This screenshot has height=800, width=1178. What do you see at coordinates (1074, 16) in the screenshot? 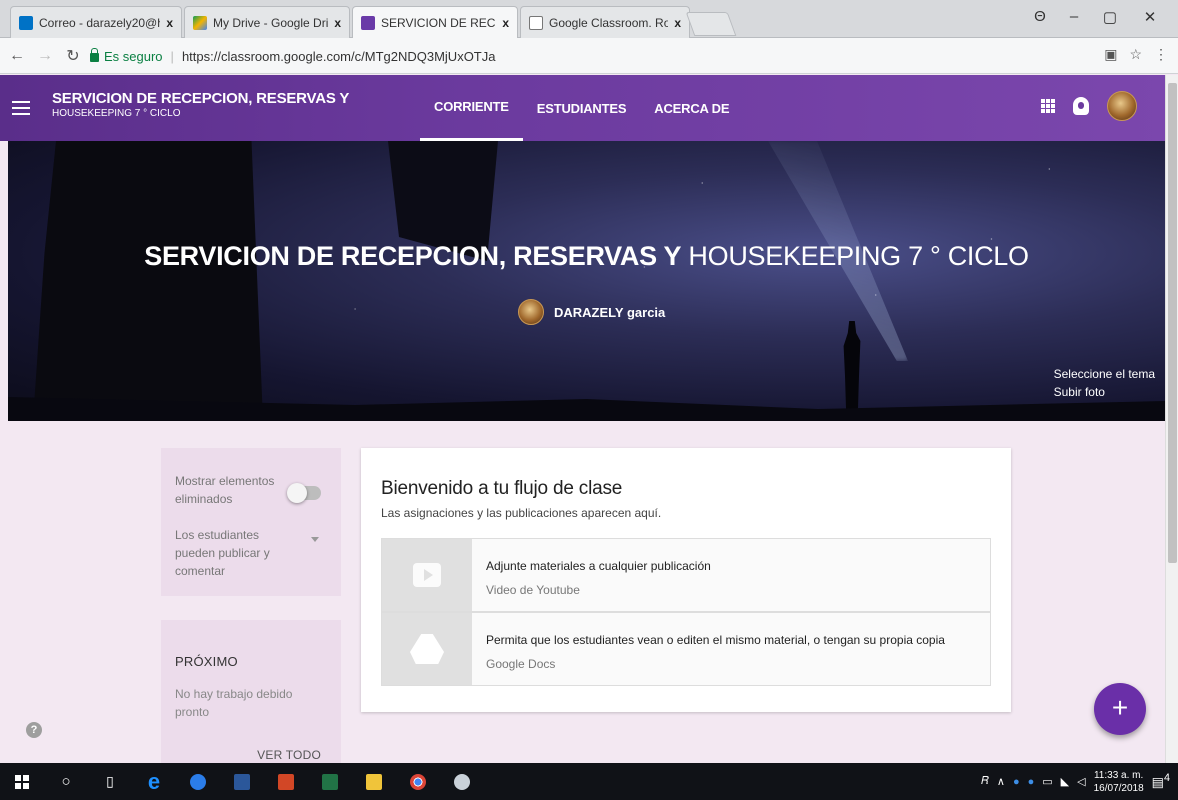
I see `minimize-icon: –` at bounding box center [1074, 16].